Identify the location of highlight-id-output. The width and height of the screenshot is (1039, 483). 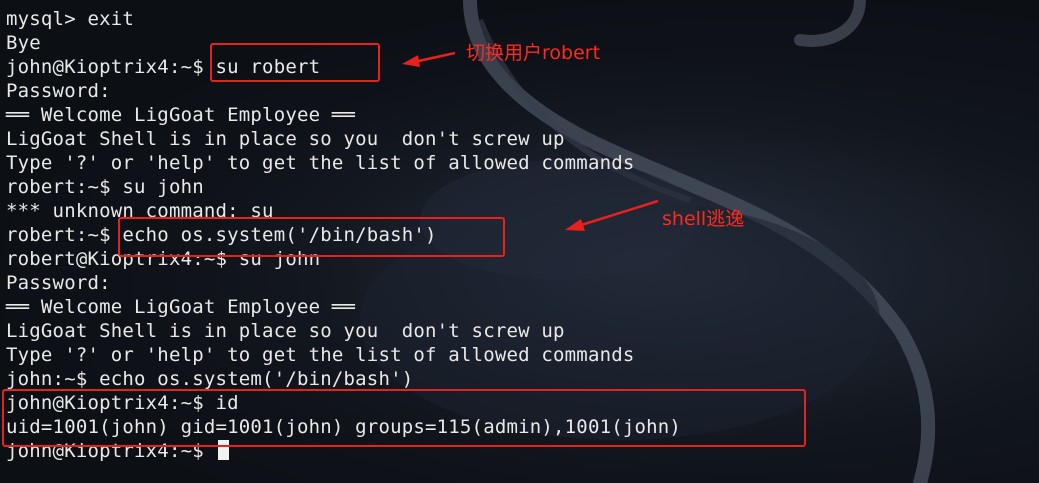
(404, 418).